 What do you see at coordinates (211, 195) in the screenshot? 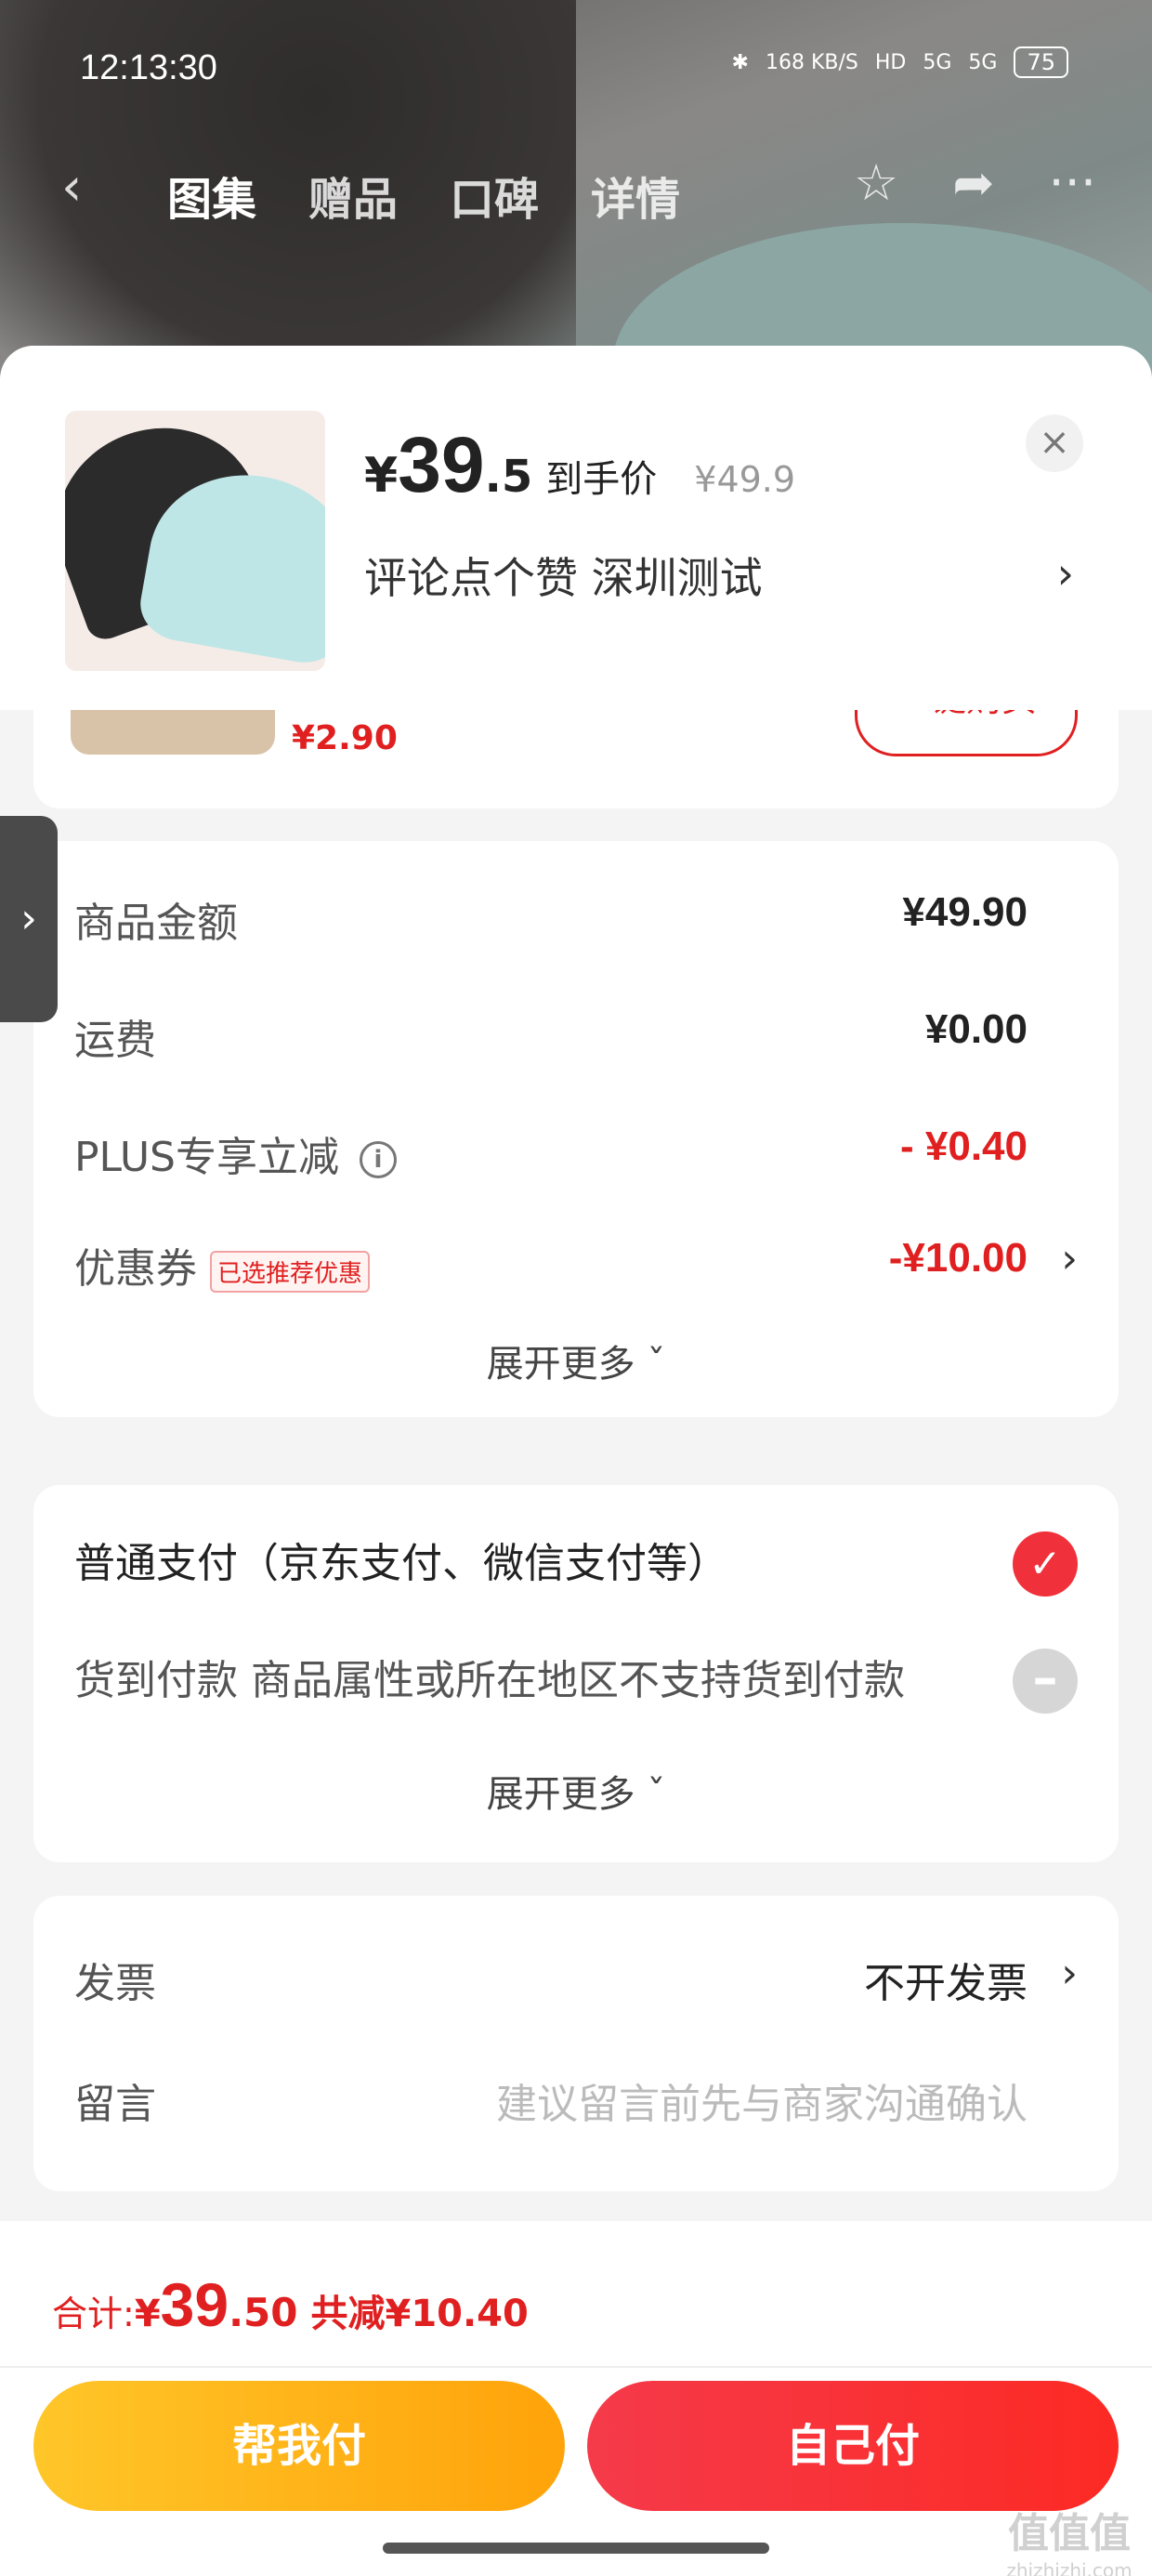
I see `tab-gallery: 图集` at bounding box center [211, 195].